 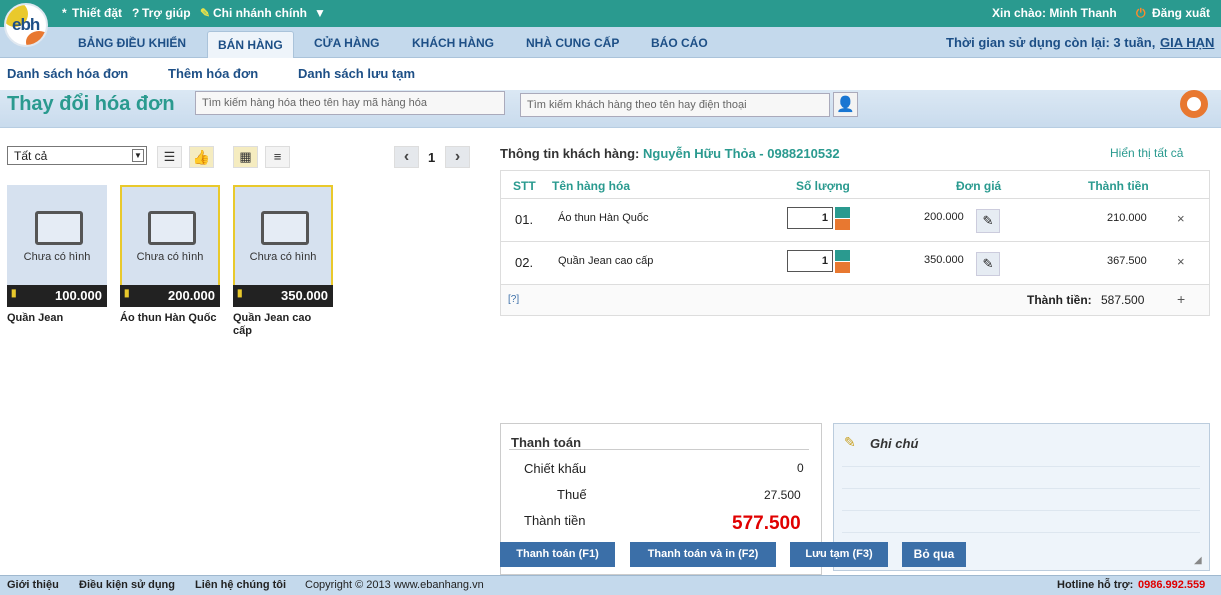 What do you see at coordinates (191, 295) in the screenshot?
I see `product-price: 200.000` at bounding box center [191, 295].